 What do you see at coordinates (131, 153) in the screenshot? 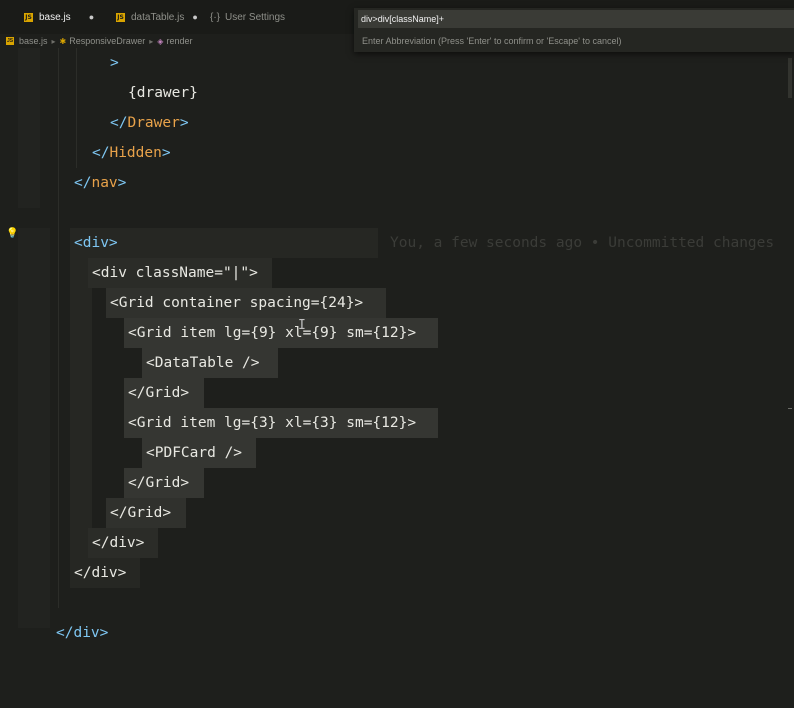
I see `code-text: </Hidden>` at bounding box center [131, 153].